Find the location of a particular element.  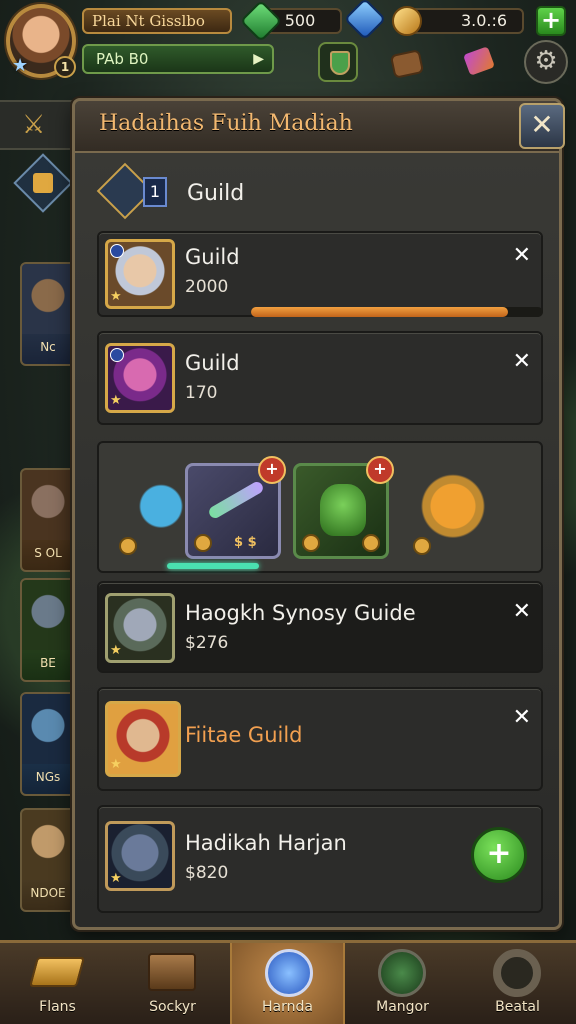

guild-list-item: ★ Haogkh Synosy Guide $276 ✕ is located at coordinates (320, 627).